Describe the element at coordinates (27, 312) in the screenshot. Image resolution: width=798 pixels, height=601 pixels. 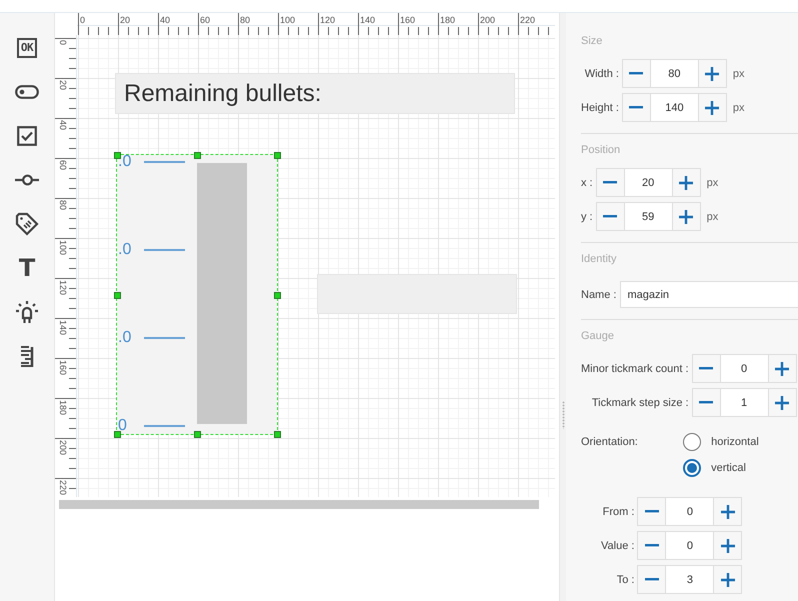
I see `light-bulb-icon` at that location.